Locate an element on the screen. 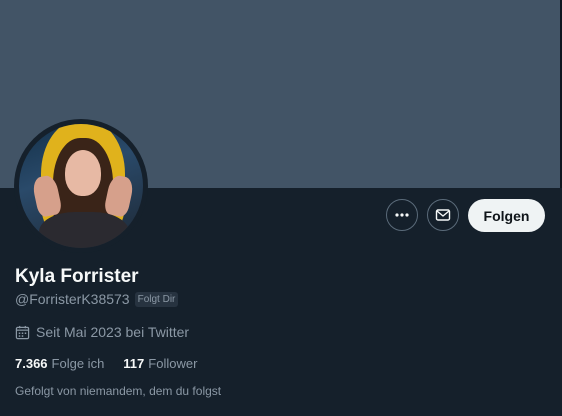  avatar-body-shape is located at coordinates (84, 230).